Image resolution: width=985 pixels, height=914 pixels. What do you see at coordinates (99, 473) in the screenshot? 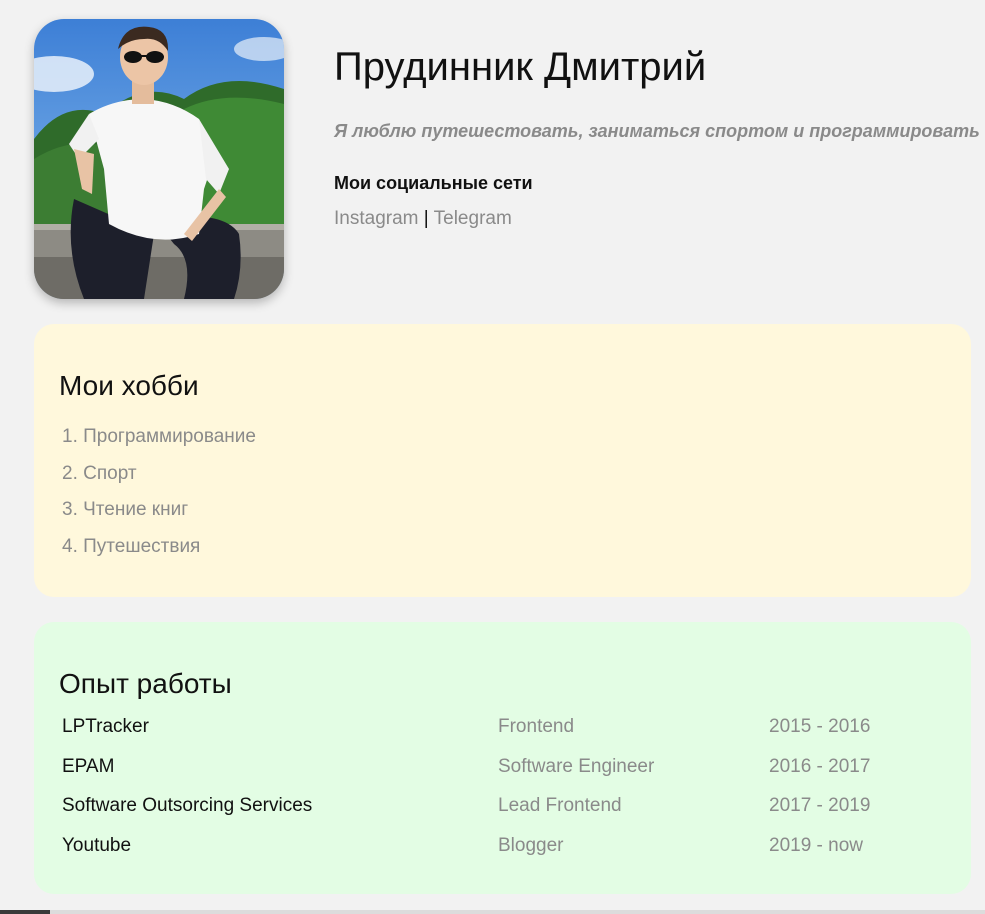
I see `list-item: 2. Спорт` at bounding box center [99, 473].